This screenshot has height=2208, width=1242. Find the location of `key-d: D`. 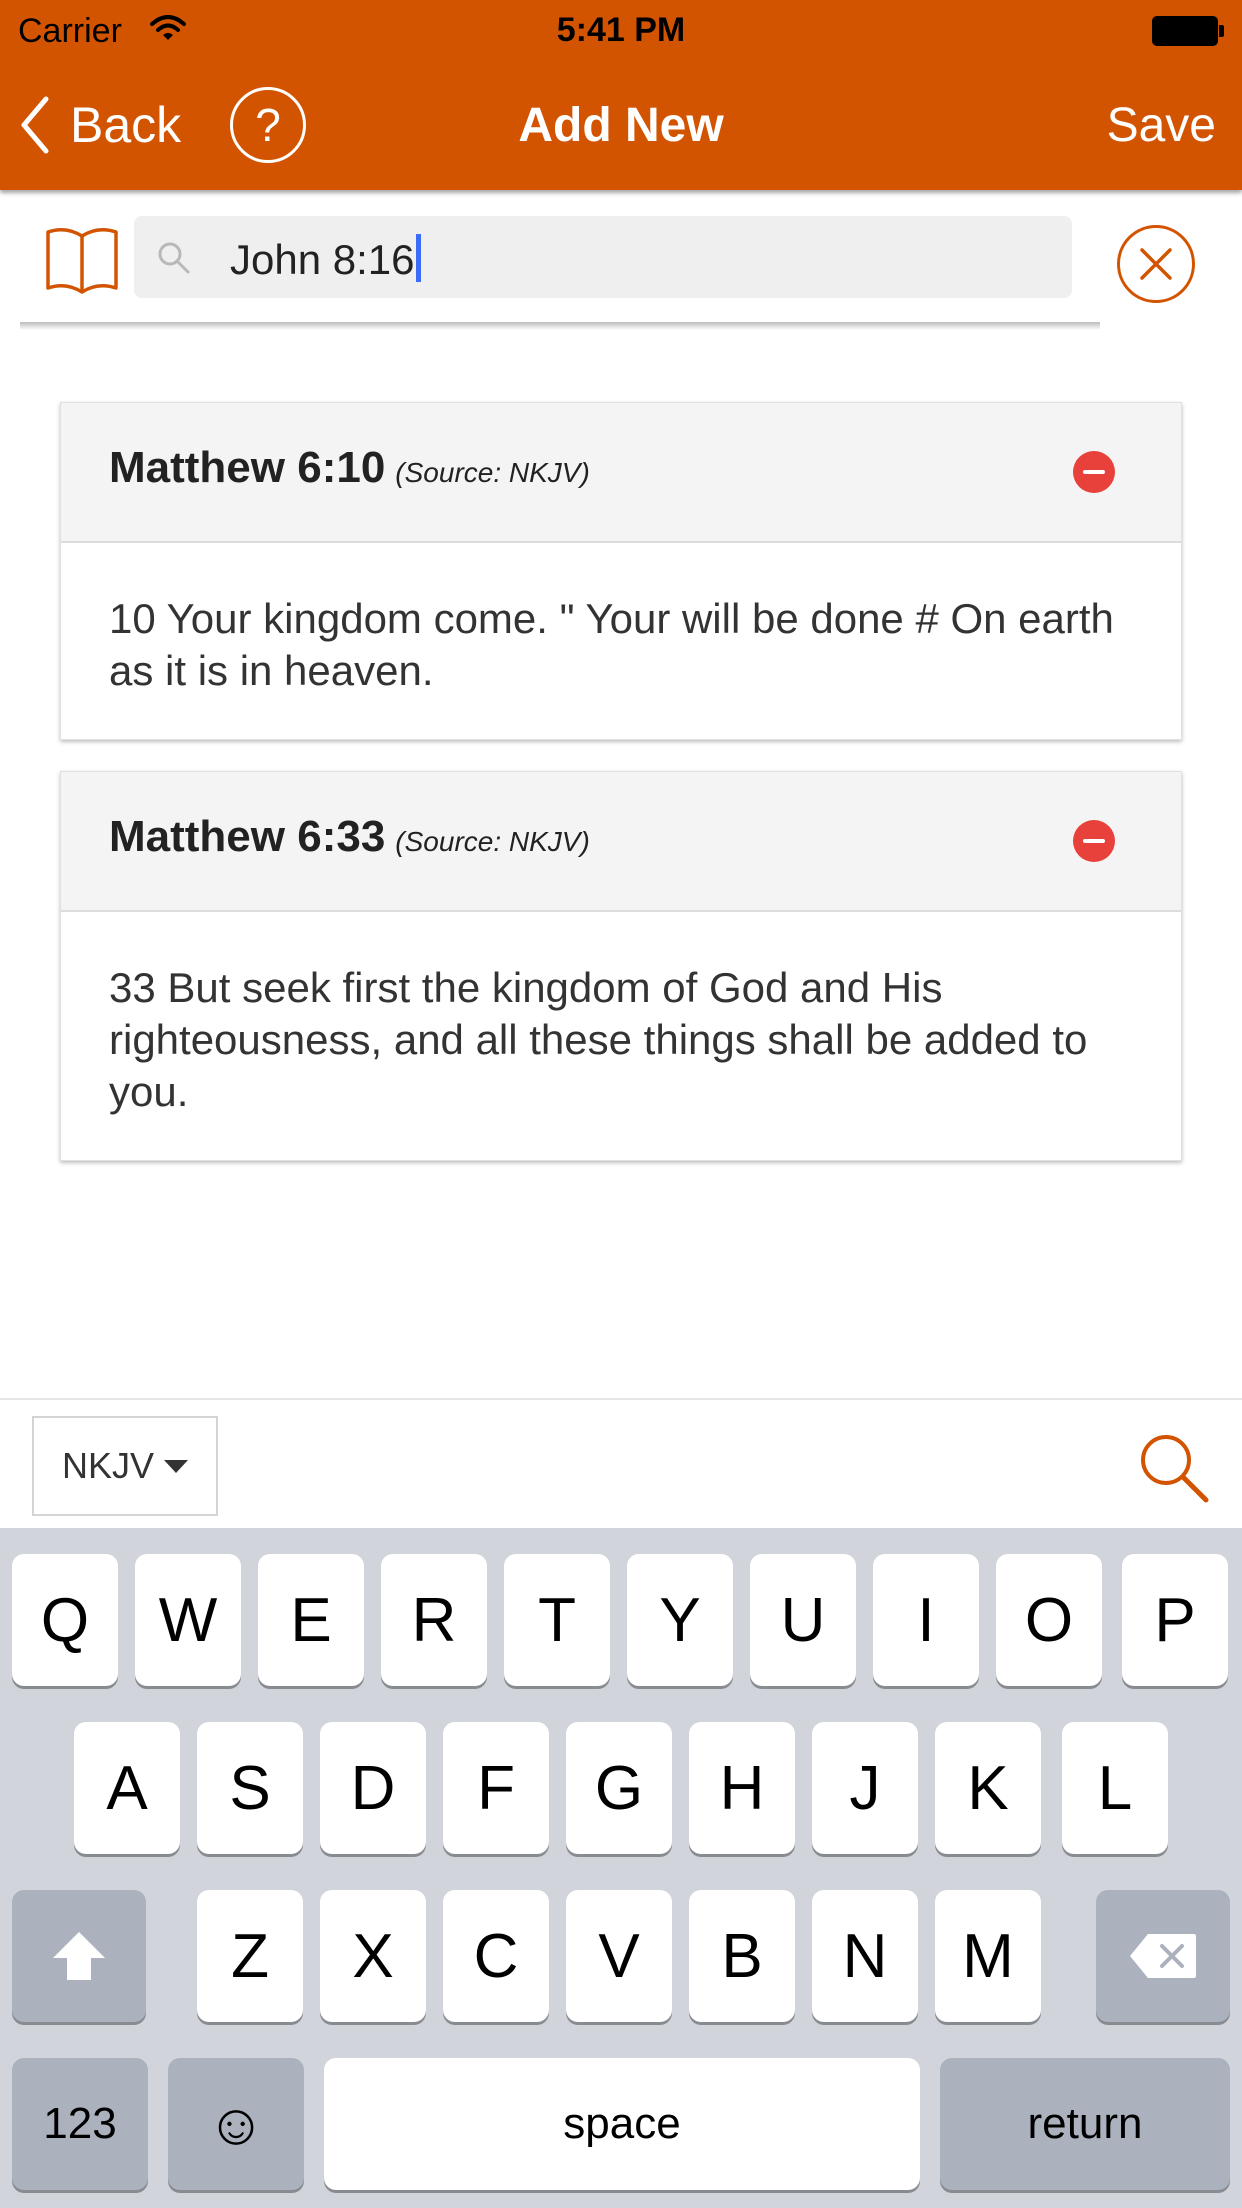

key-d: D is located at coordinates (373, 1788).